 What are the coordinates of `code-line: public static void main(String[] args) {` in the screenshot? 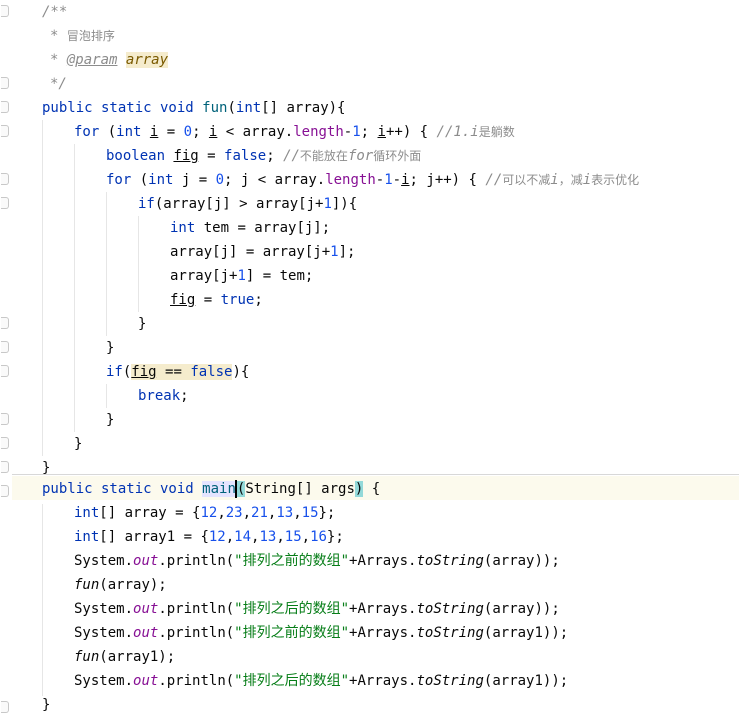 It's located at (211, 489).